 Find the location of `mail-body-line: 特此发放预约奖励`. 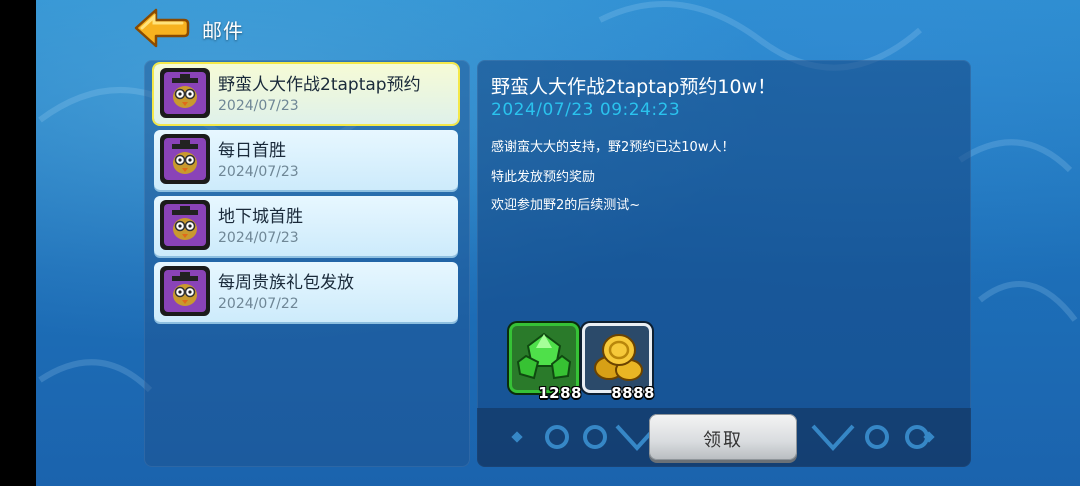

mail-body-line: 特此发放预约奖励 is located at coordinates (543, 177).